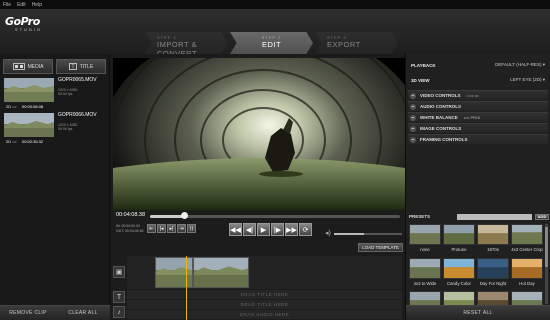 The height and width of the screenshot is (320, 550). Describe the element at coordinates (291, 229) in the screenshot. I see `fast-forward-button: ▶▶` at that location.